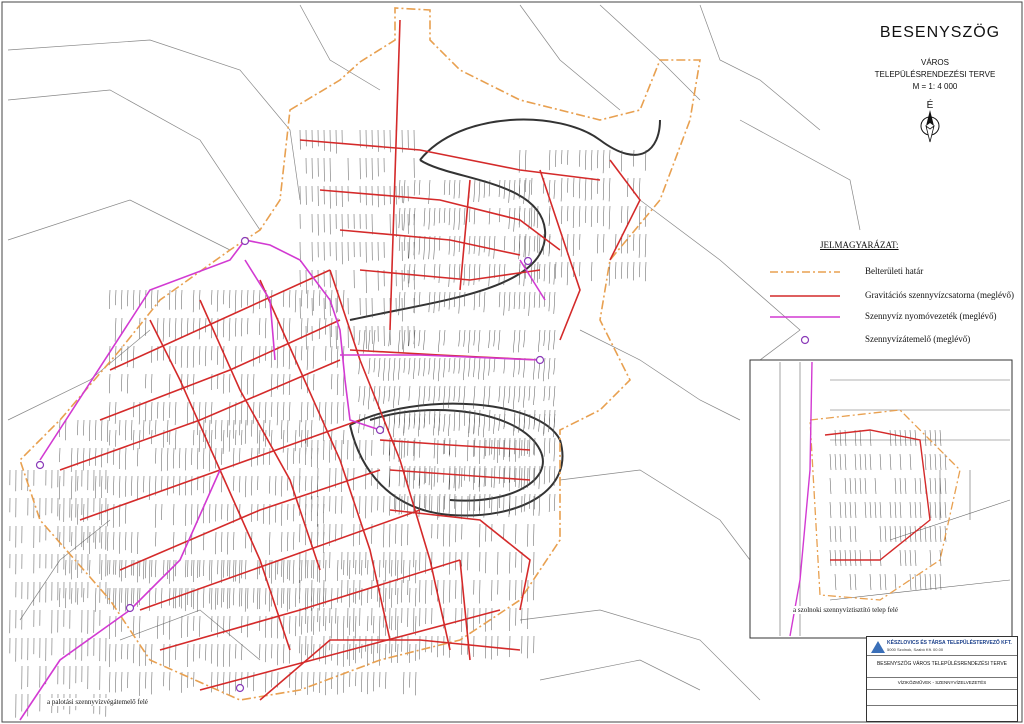 This screenshot has height=724, width=1024. What do you see at coordinates (845, 610) in the screenshot?
I see `note-szolnok: a szolnoki szennyvíztisztító telep felé` at bounding box center [845, 610].